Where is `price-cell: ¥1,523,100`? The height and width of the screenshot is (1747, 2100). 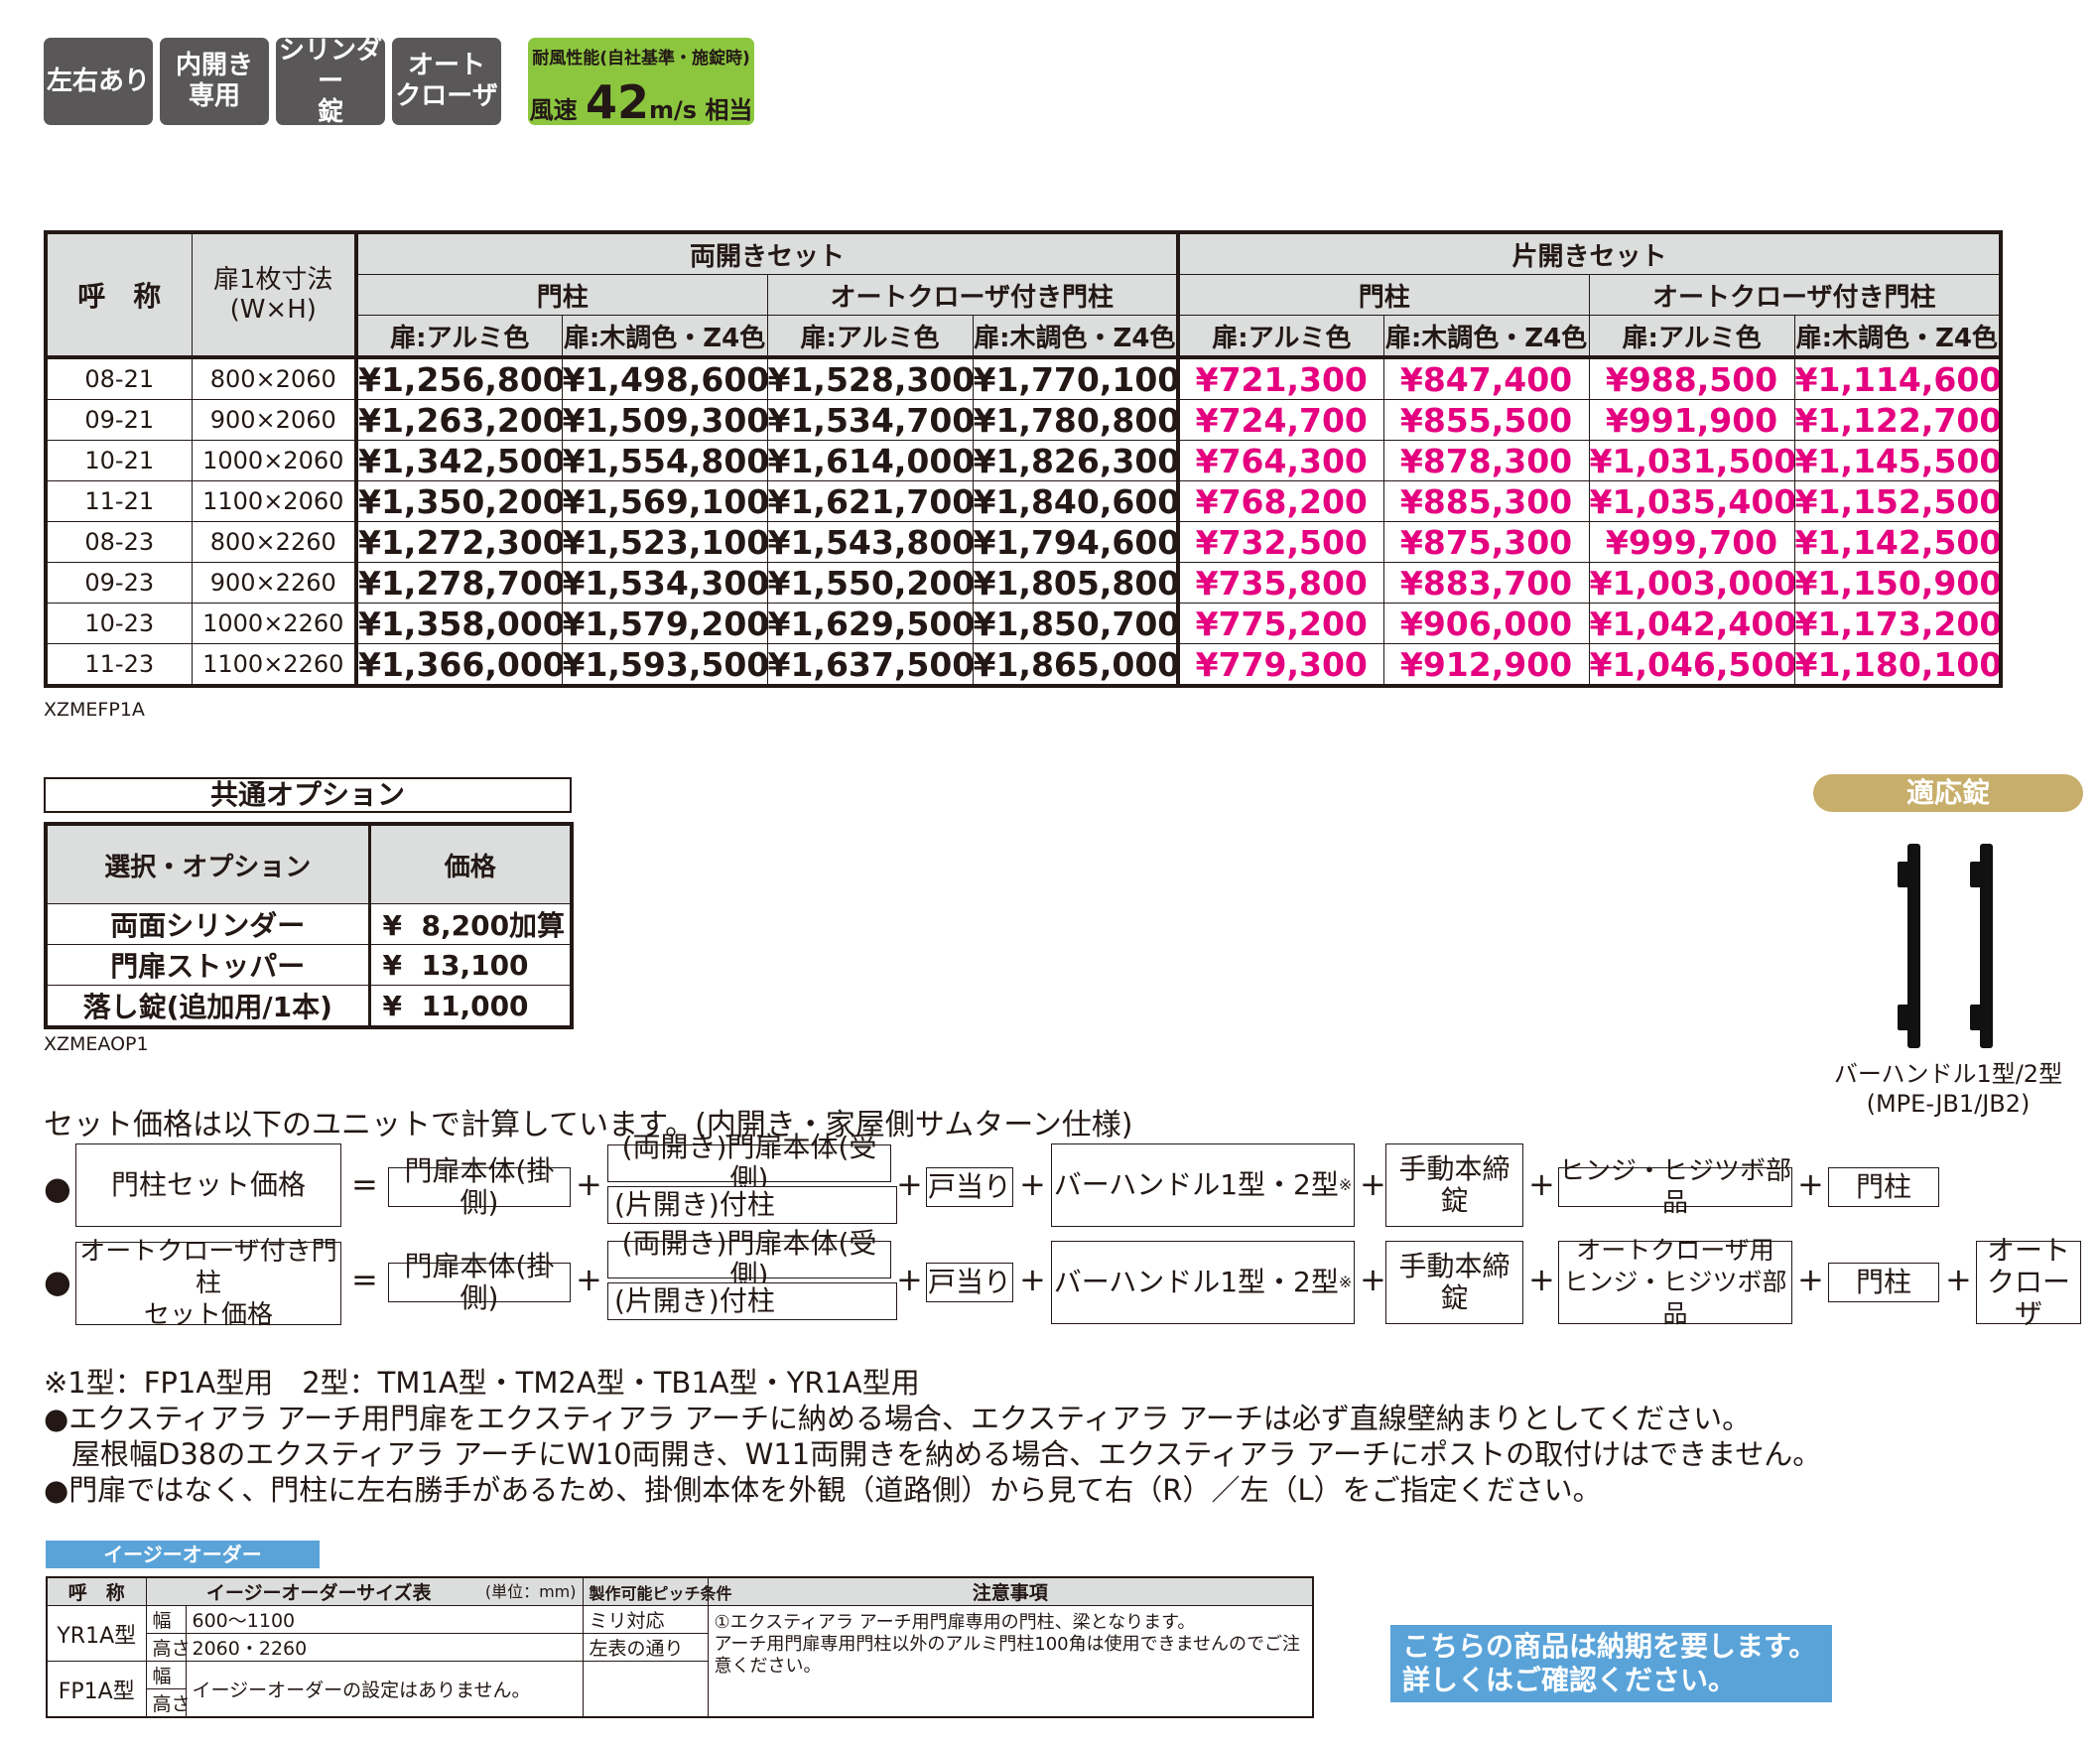
price-cell: ¥1,523,100 is located at coordinates (665, 542).